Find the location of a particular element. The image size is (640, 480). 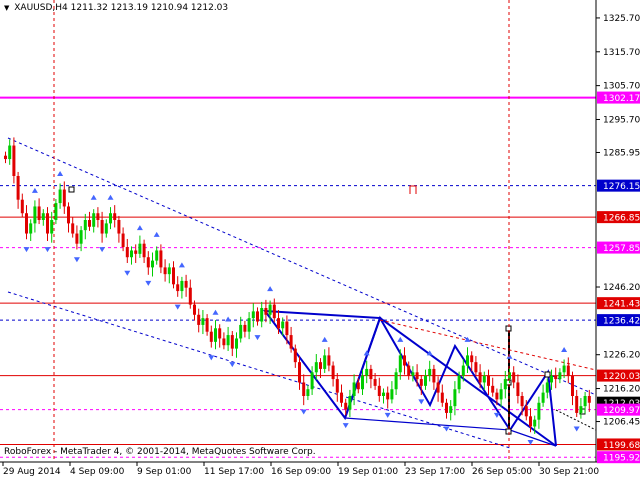

price-tick-label: 1216.20 is located at coordinates (621, 390).